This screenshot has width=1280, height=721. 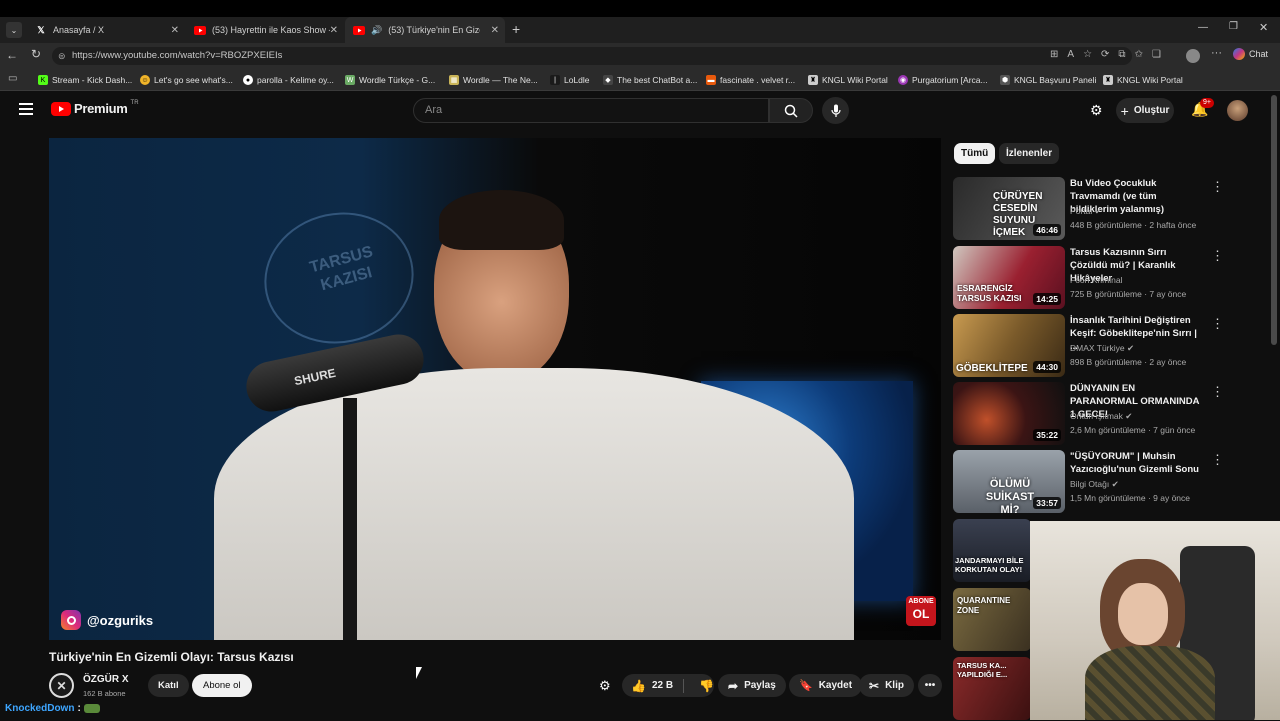 What do you see at coordinates (886, 685) in the screenshot?
I see `clip-button: ✂ Klip` at bounding box center [886, 685].